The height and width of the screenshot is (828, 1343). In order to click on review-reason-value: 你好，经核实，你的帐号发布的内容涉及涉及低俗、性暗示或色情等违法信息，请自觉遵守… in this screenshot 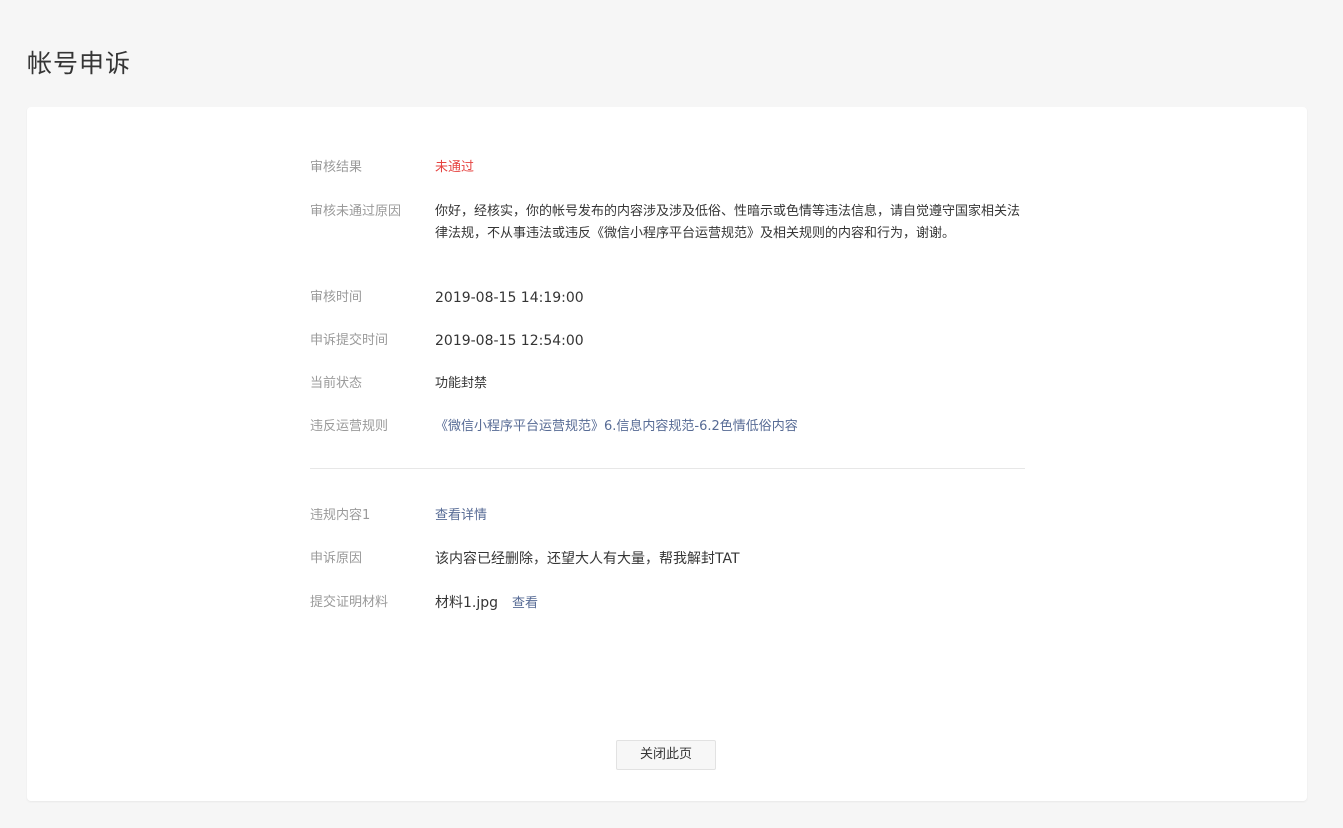, I will do `click(728, 222)`.